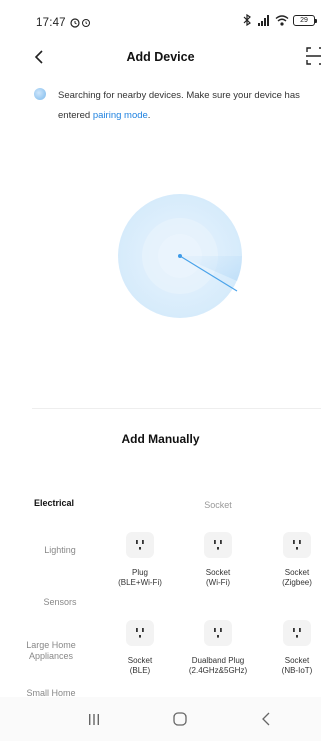 This screenshot has height=741, width=321. I want to click on radar-scan-animation, so click(180, 256).